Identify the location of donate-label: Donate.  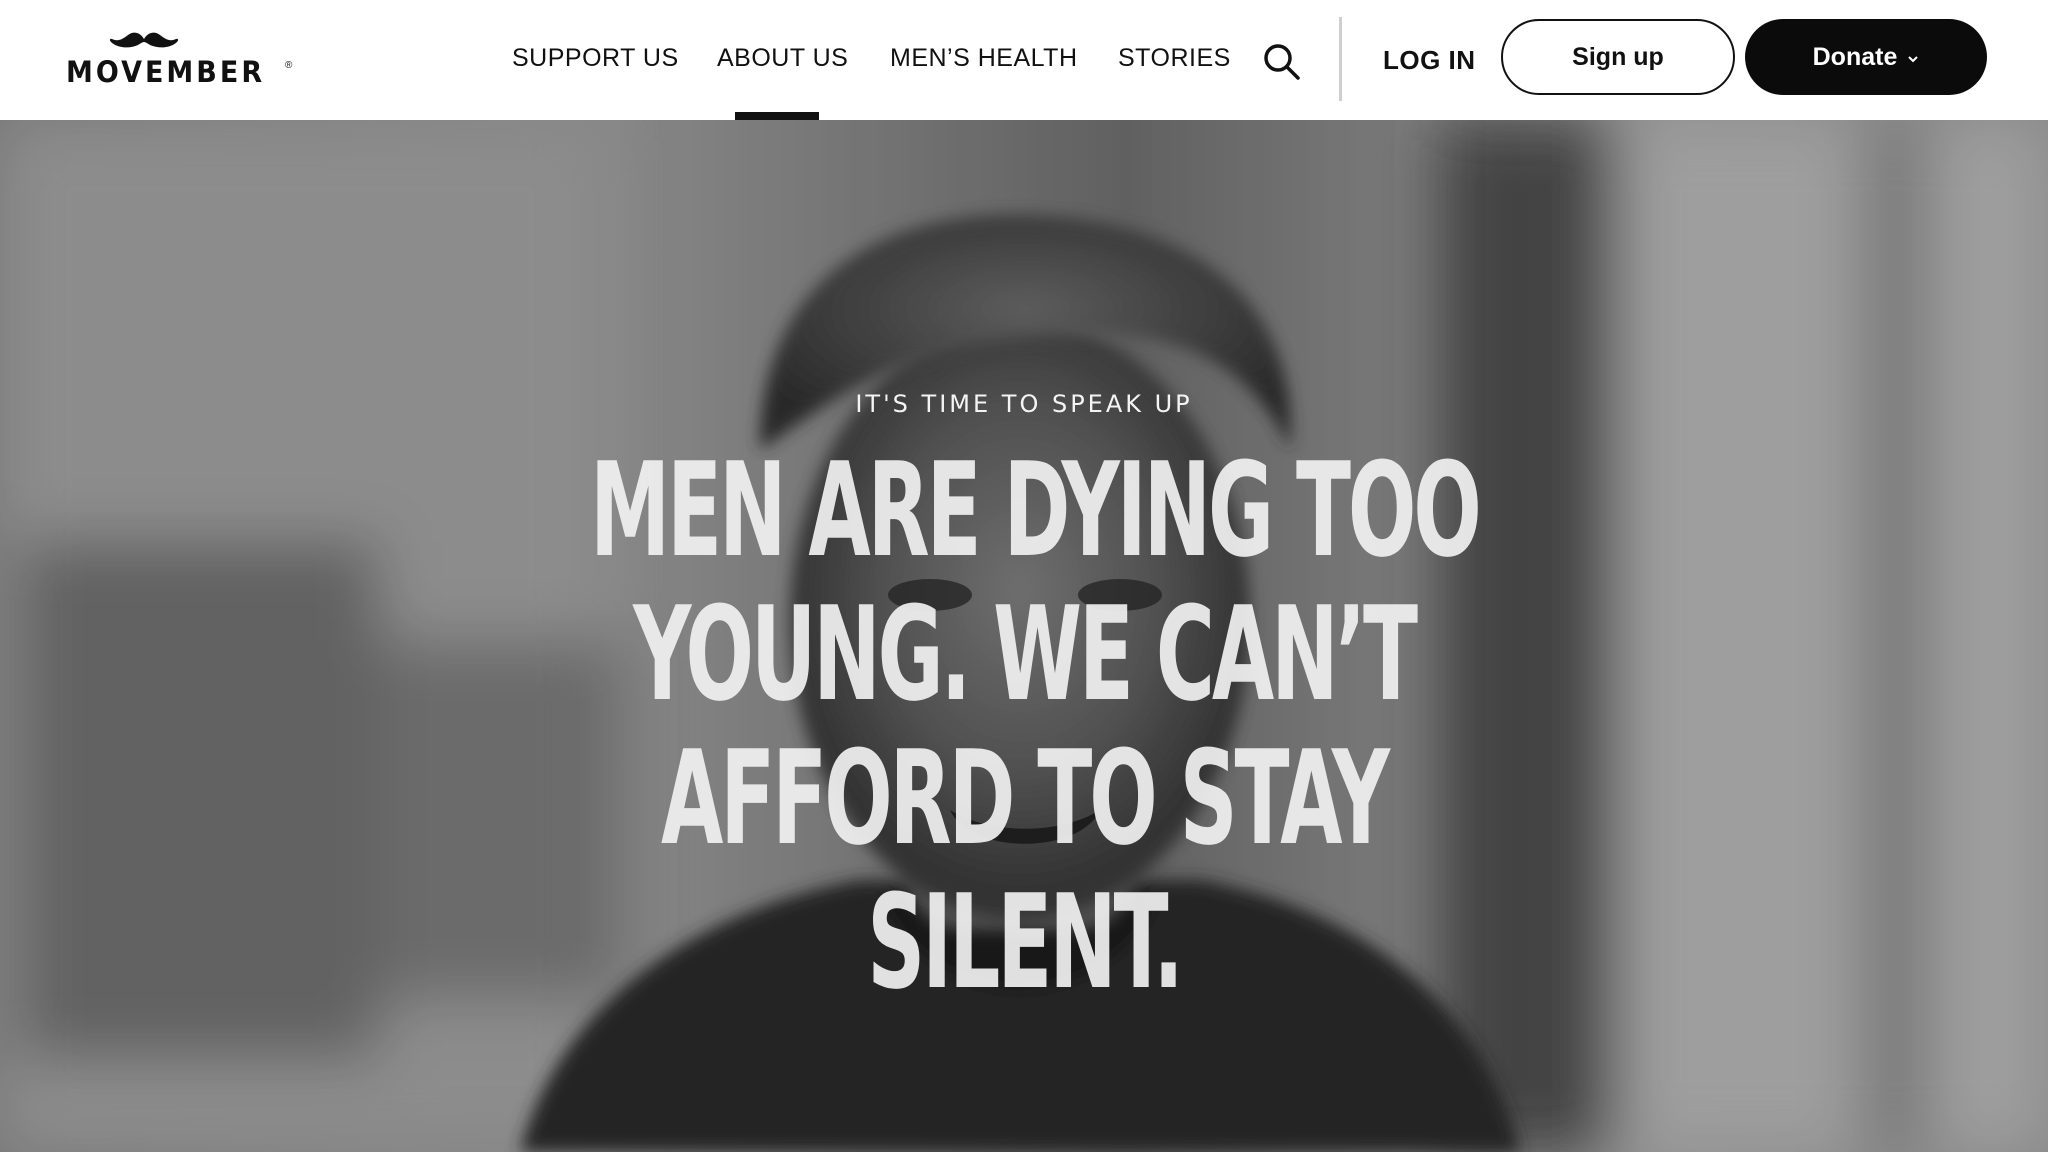
(1855, 57).